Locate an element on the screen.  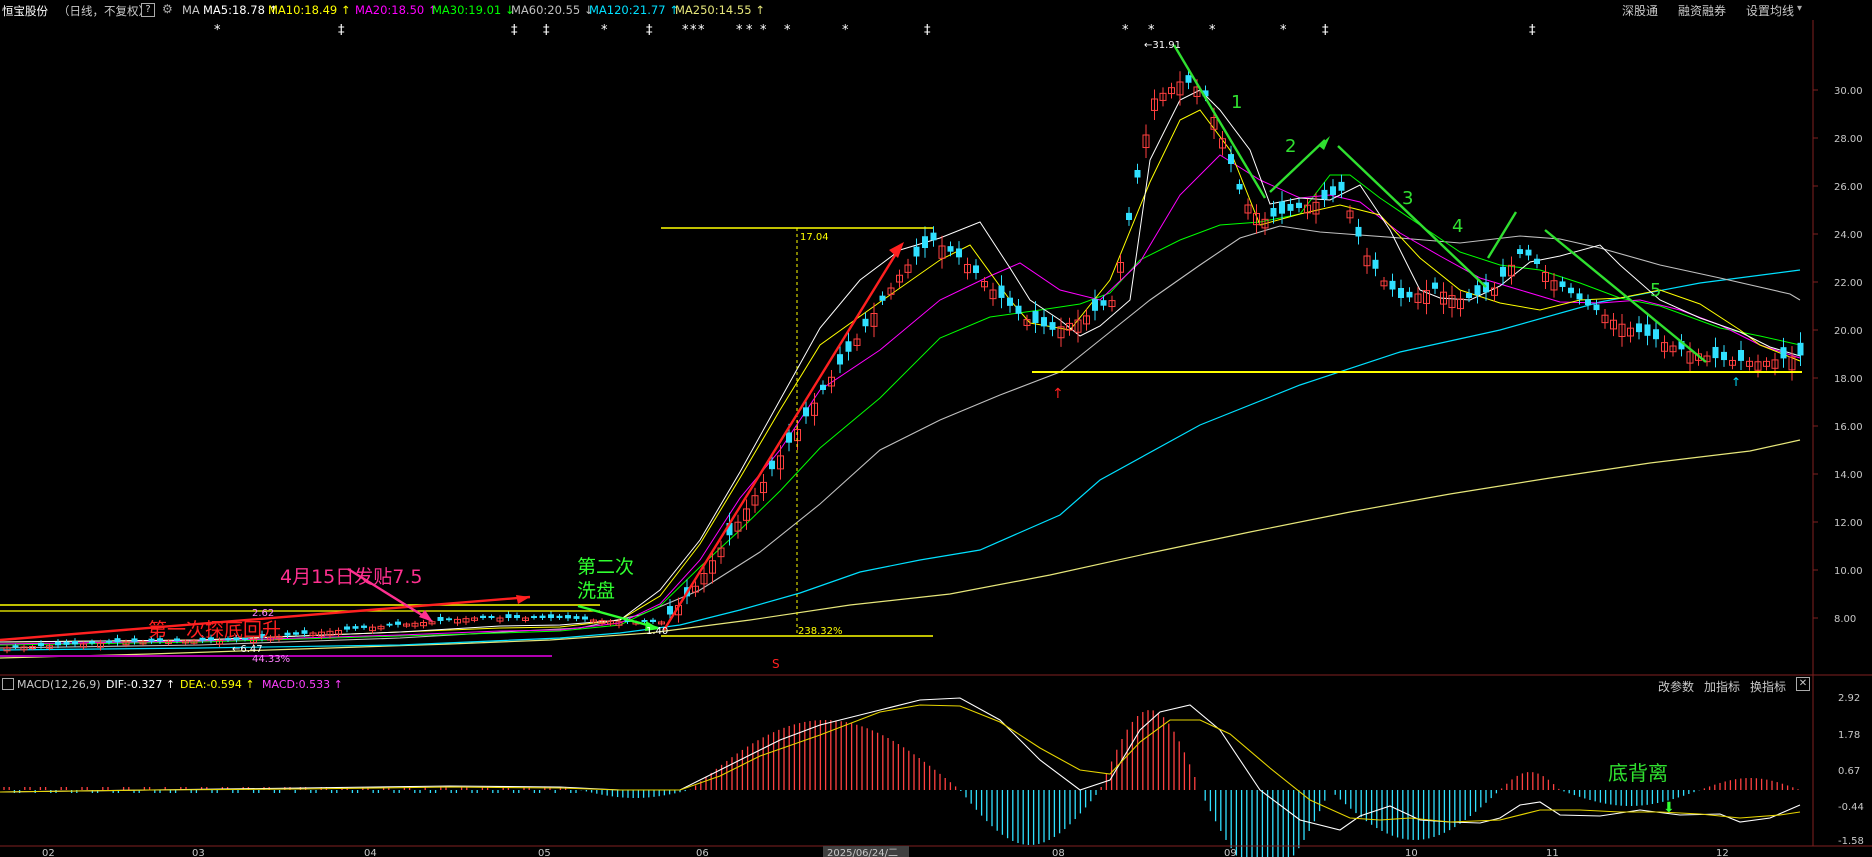
price-tick: 12.00 is located at coordinates (1848, 523).